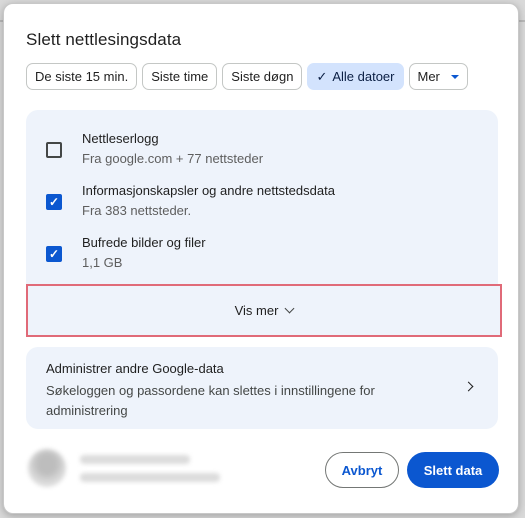  Describe the element at coordinates (124, 468) in the screenshot. I see `account-info` at that location.